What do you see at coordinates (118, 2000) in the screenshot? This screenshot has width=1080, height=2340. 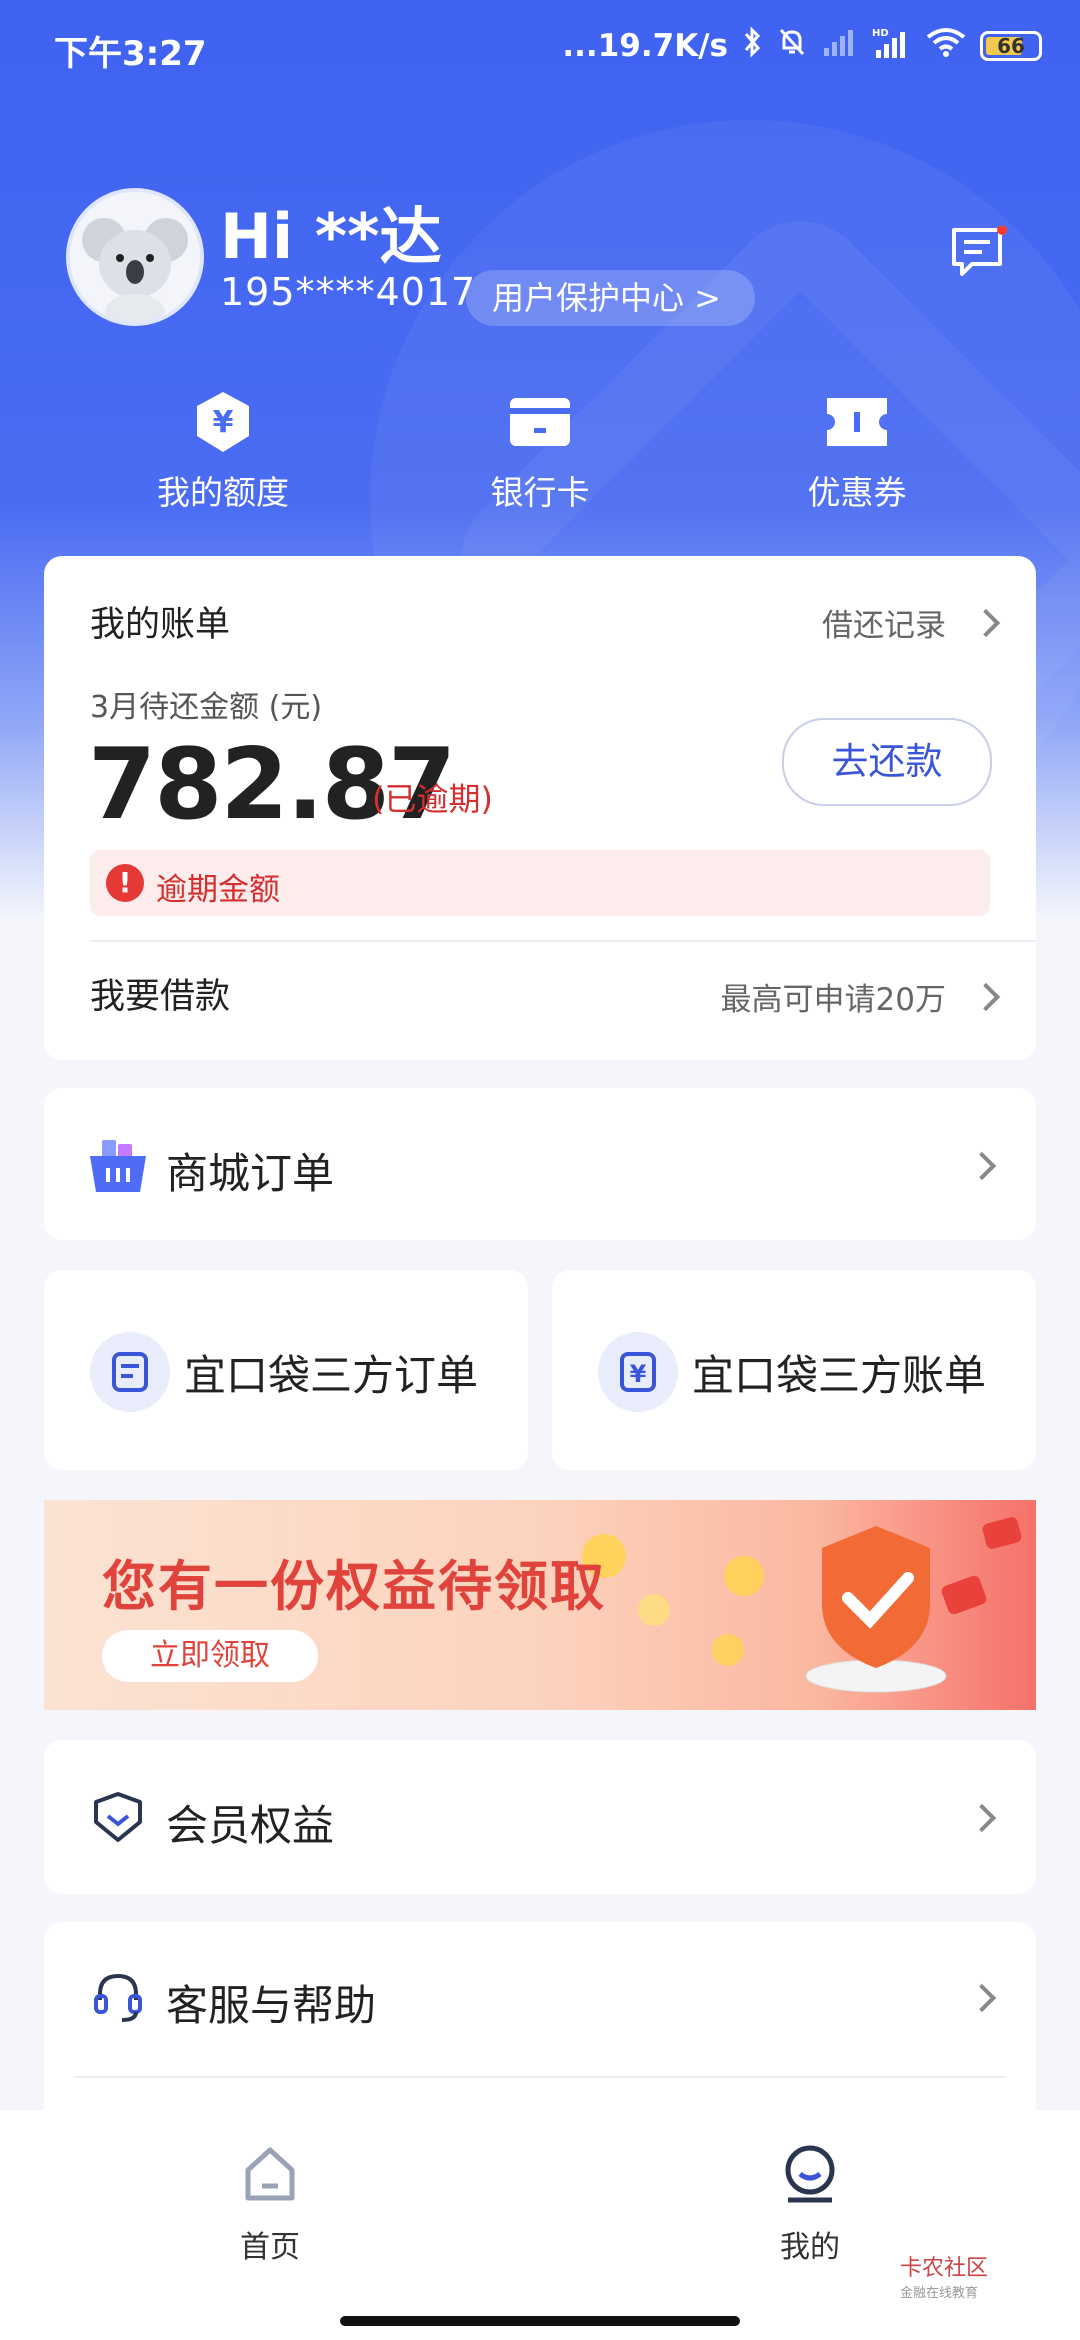 I see `headset-icon` at bounding box center [118, 2000].